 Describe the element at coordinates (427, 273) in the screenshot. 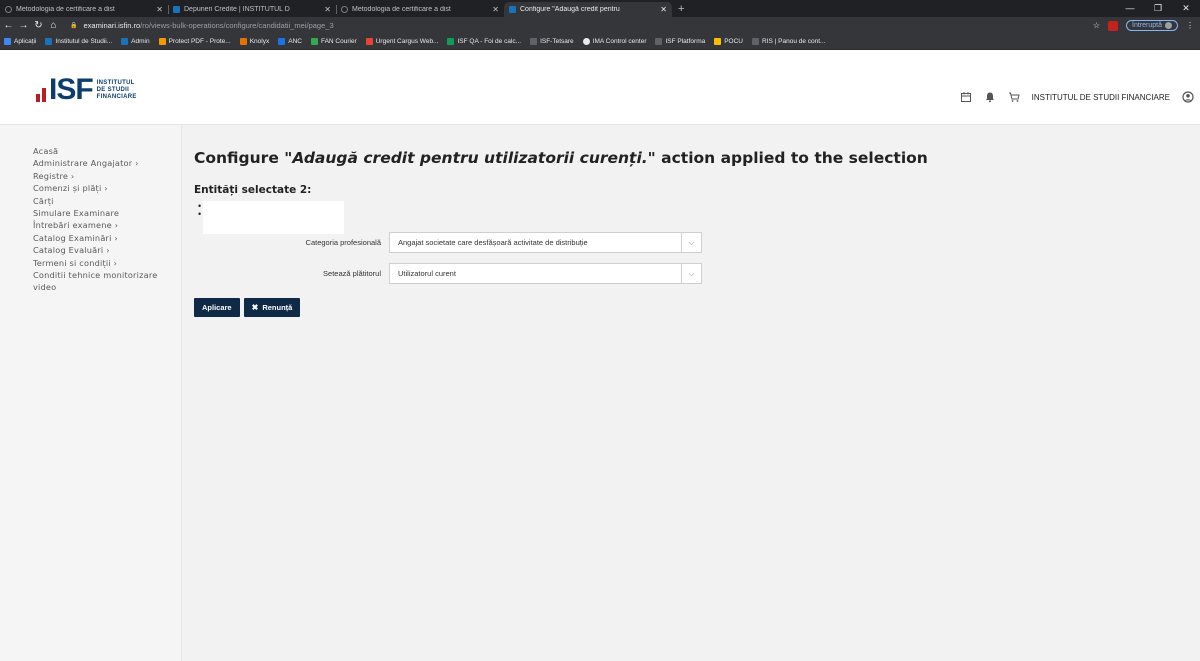

I see `payer-value: Utilizatorul curent` at that location.